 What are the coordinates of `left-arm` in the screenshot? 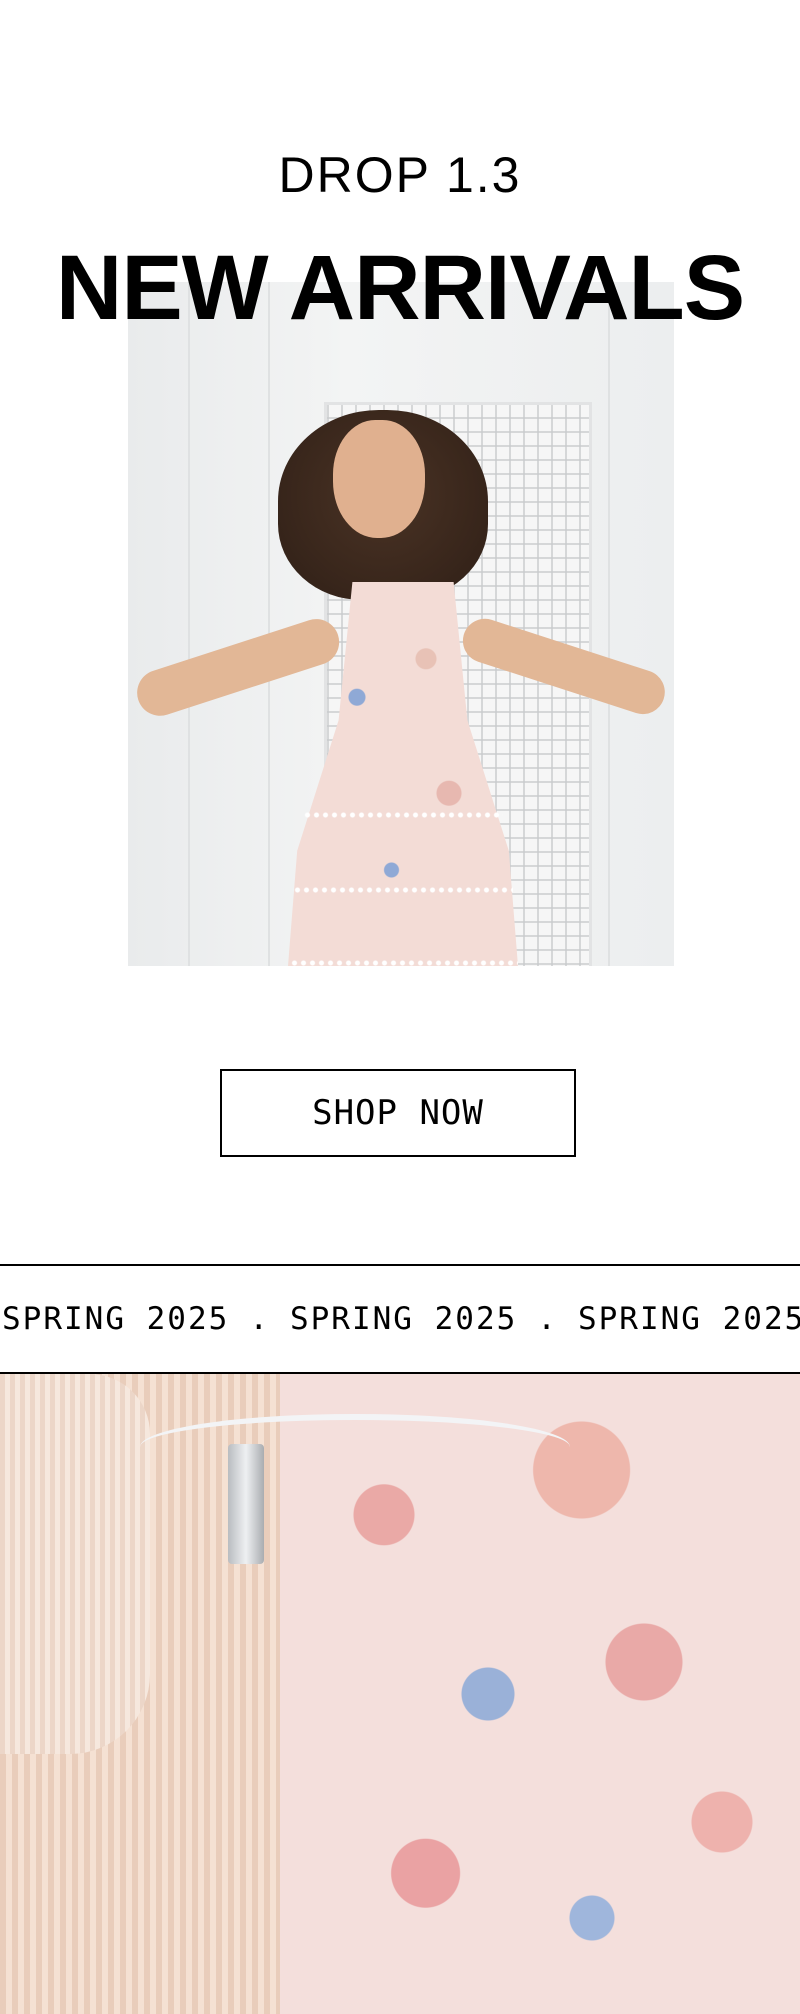 It's located at (238, 667).